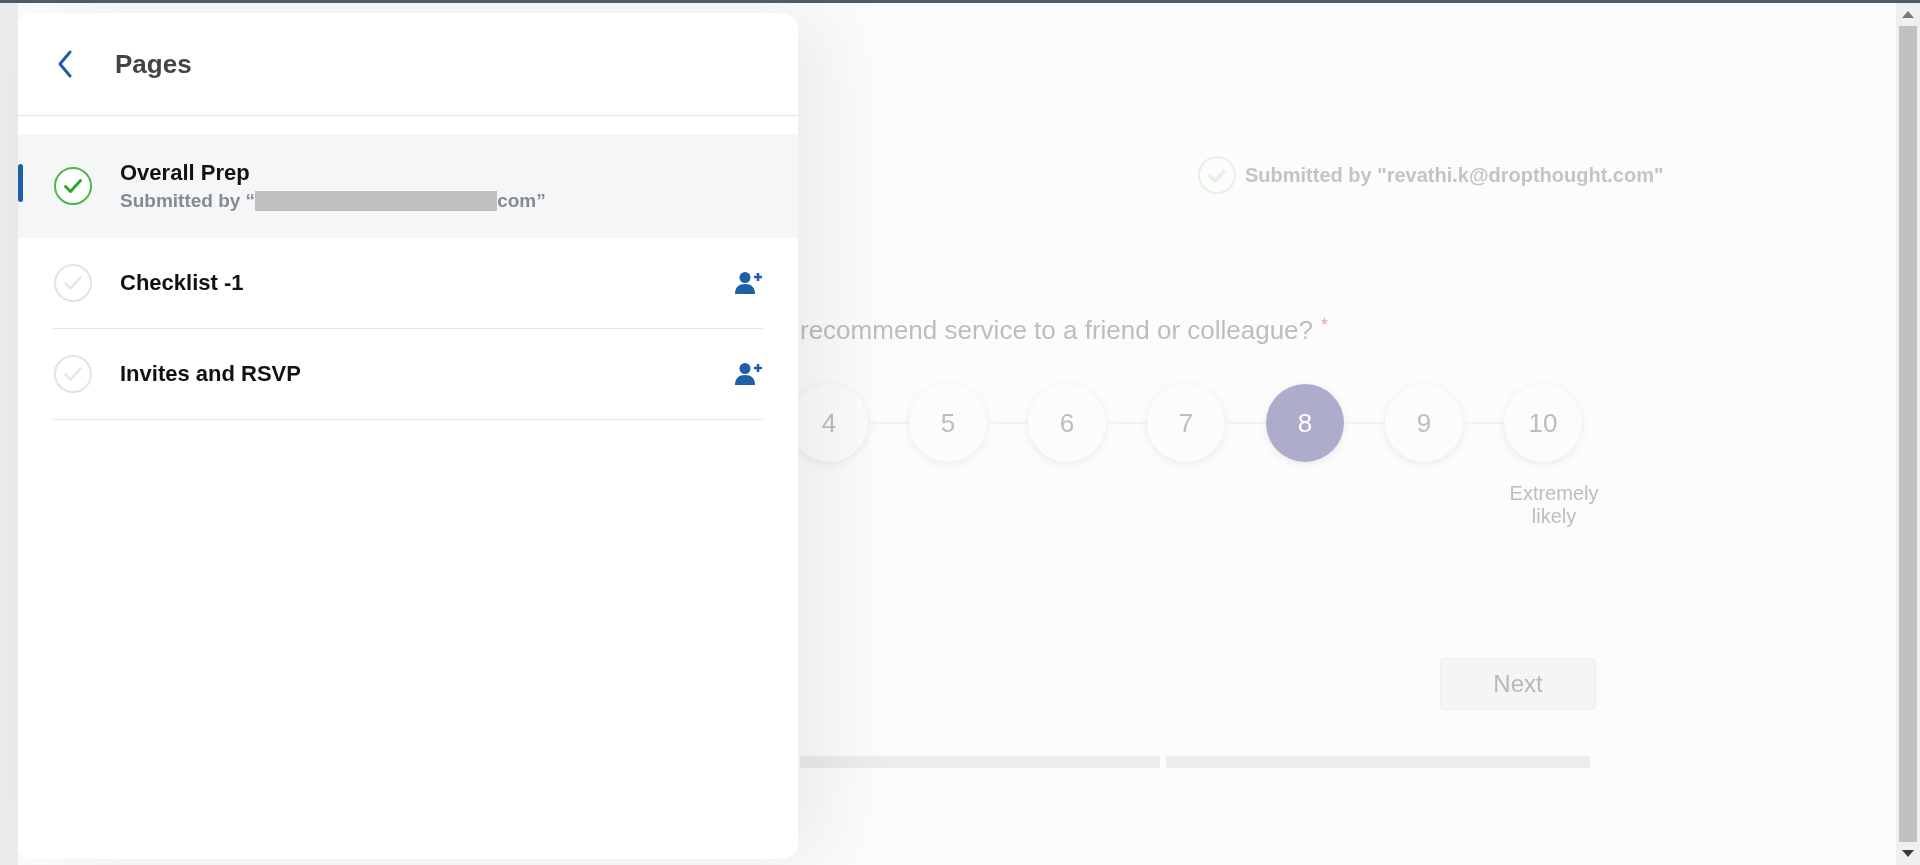  Describe the element at coordinates (521, 201) in the screenshot. I see `email-domain-text: com”` at that location.